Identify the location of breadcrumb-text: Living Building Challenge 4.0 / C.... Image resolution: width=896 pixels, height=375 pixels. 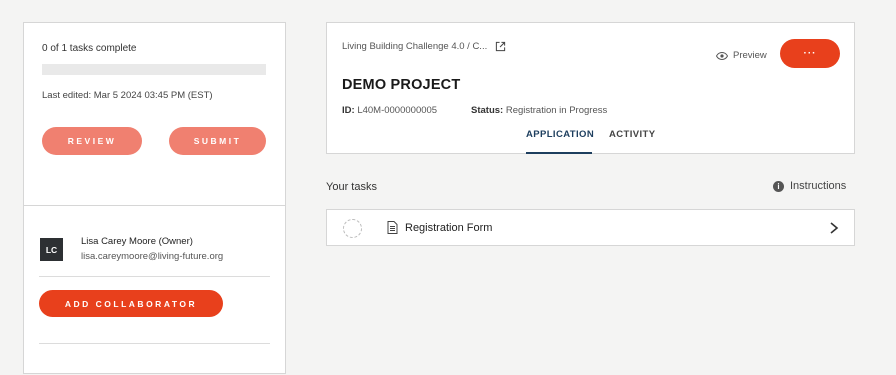
(414, 46).